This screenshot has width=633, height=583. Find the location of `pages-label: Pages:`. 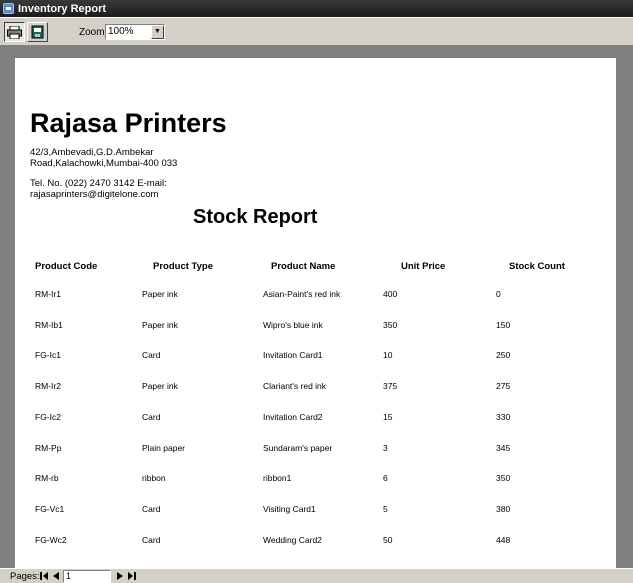

pages-label: Pages: is located at coordinates (25, 576).